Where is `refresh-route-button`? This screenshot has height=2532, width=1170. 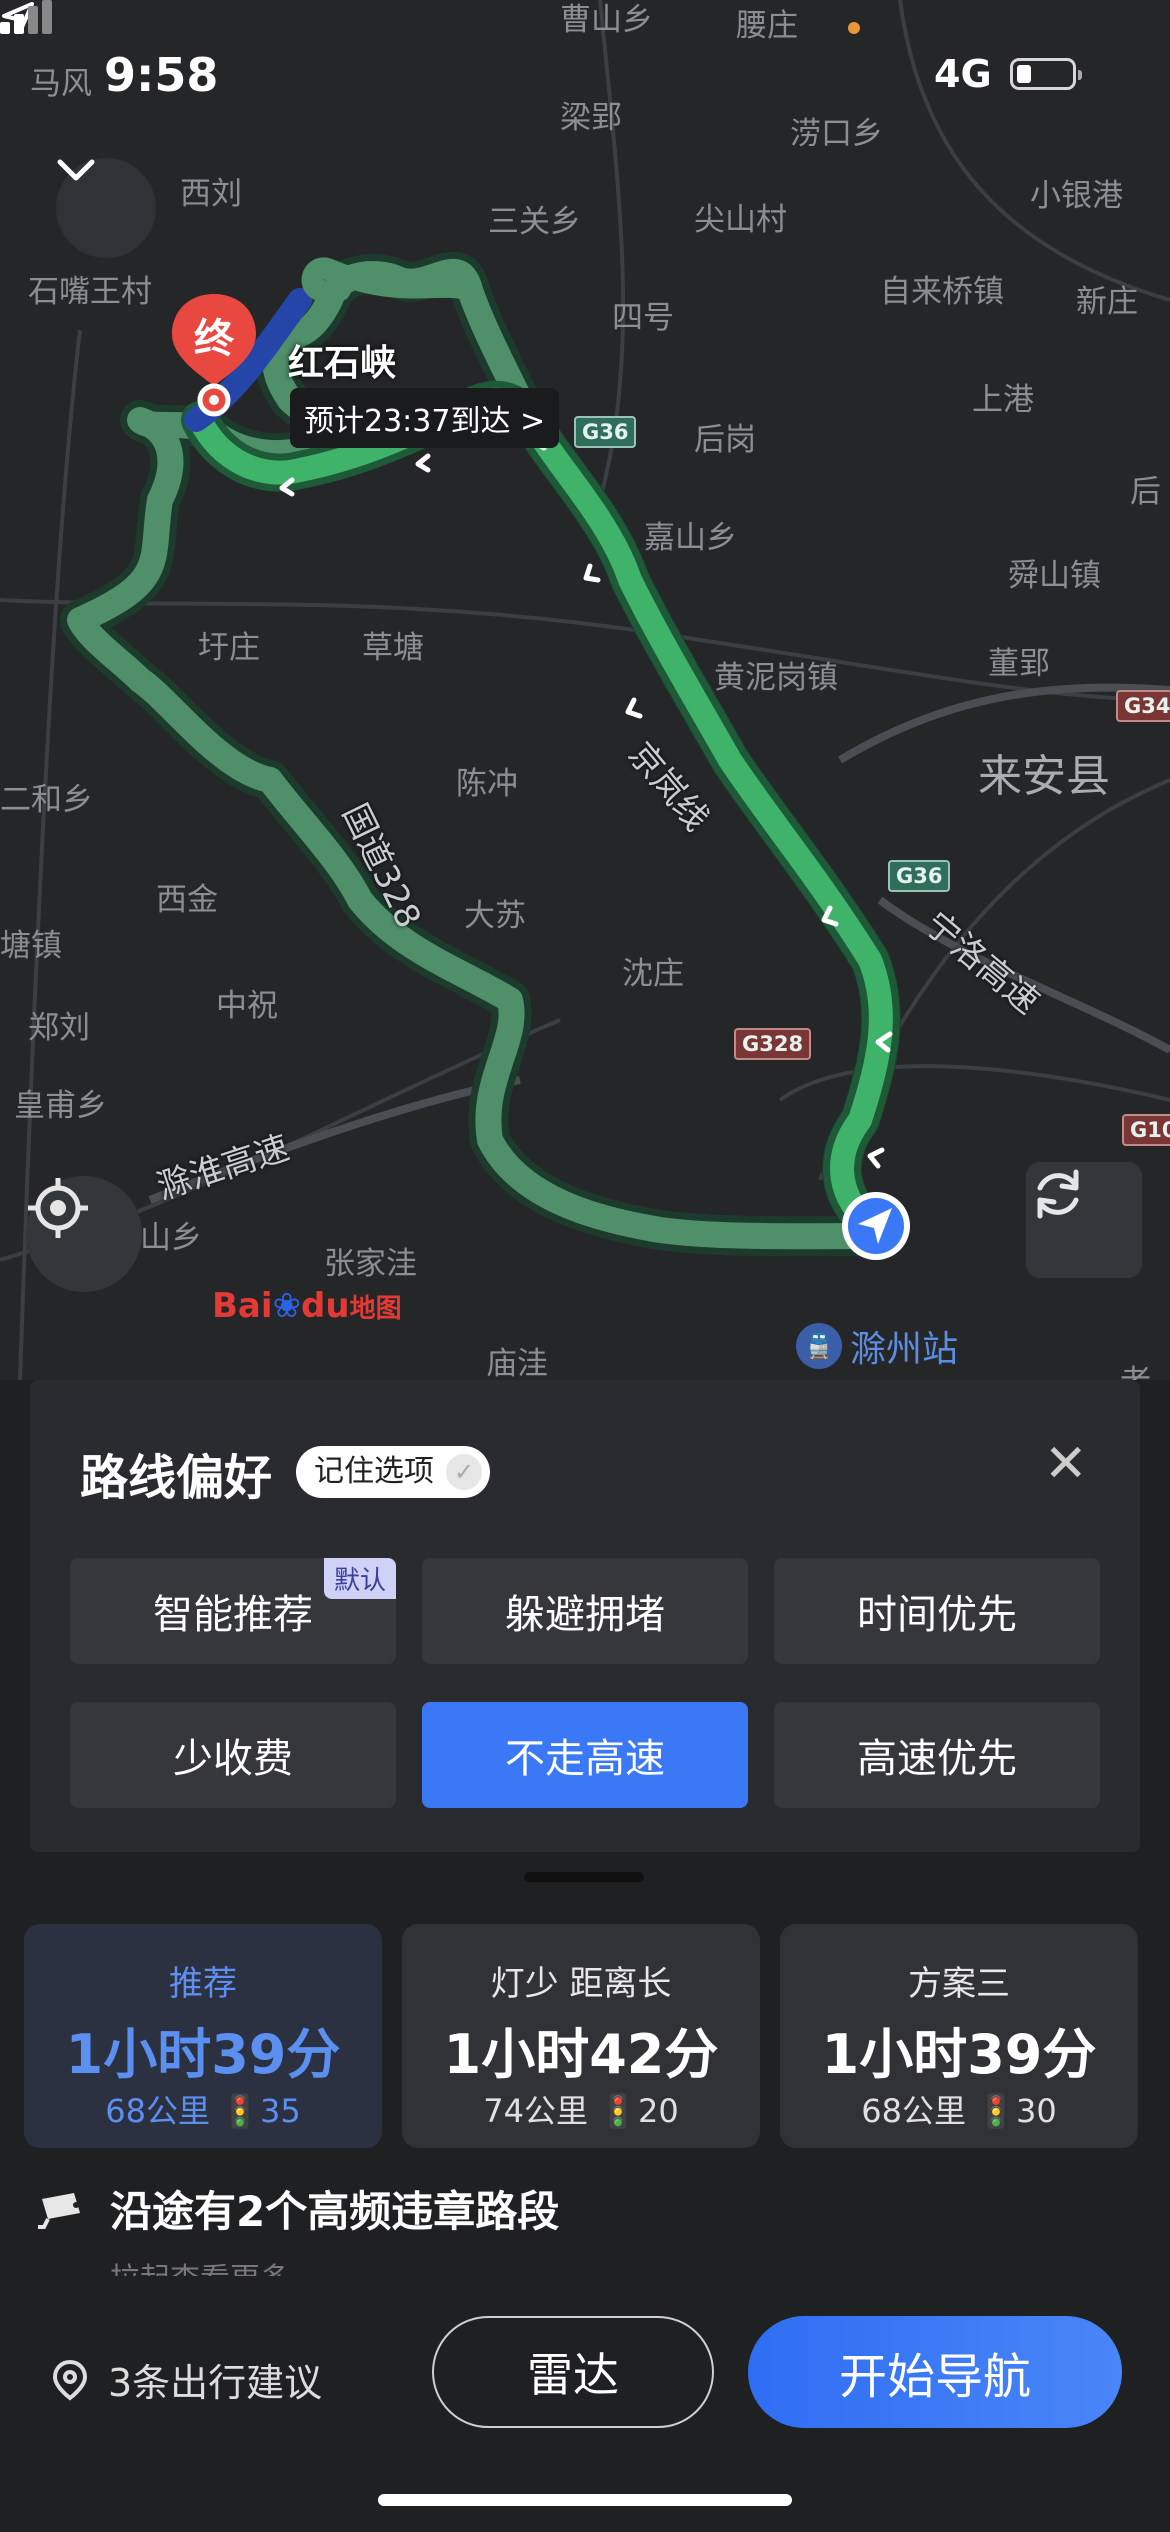 refresh-route-button is located at coordinates (1084, 1220).